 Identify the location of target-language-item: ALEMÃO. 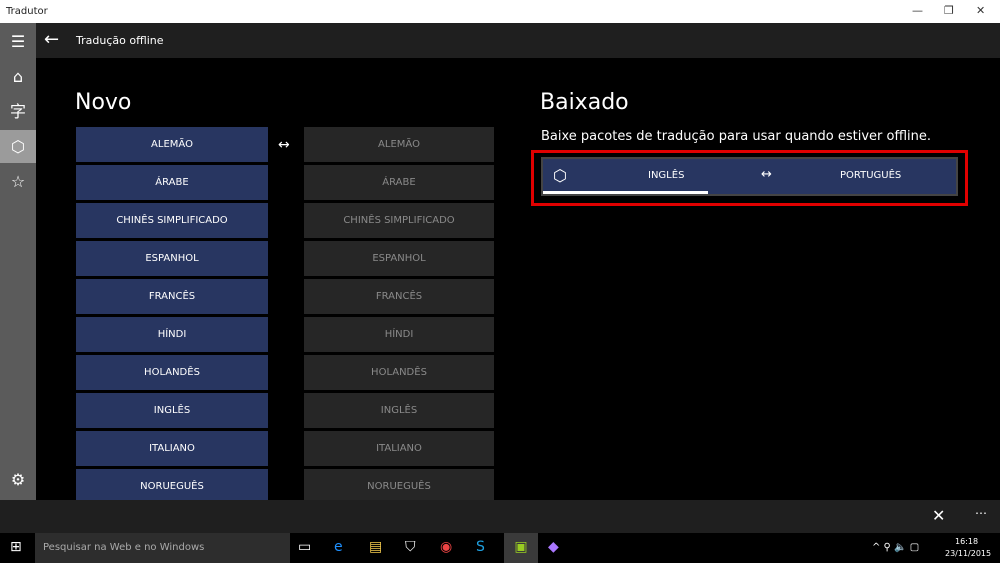
(399, 144).